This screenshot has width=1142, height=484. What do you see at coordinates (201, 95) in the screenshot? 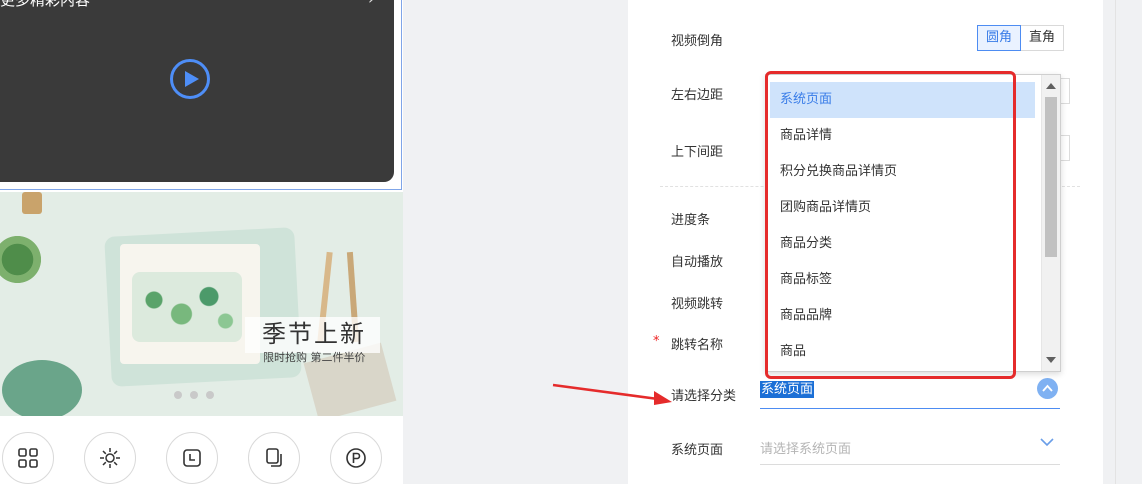
I see `video-selection-outline` at bounding box center [201, 95].